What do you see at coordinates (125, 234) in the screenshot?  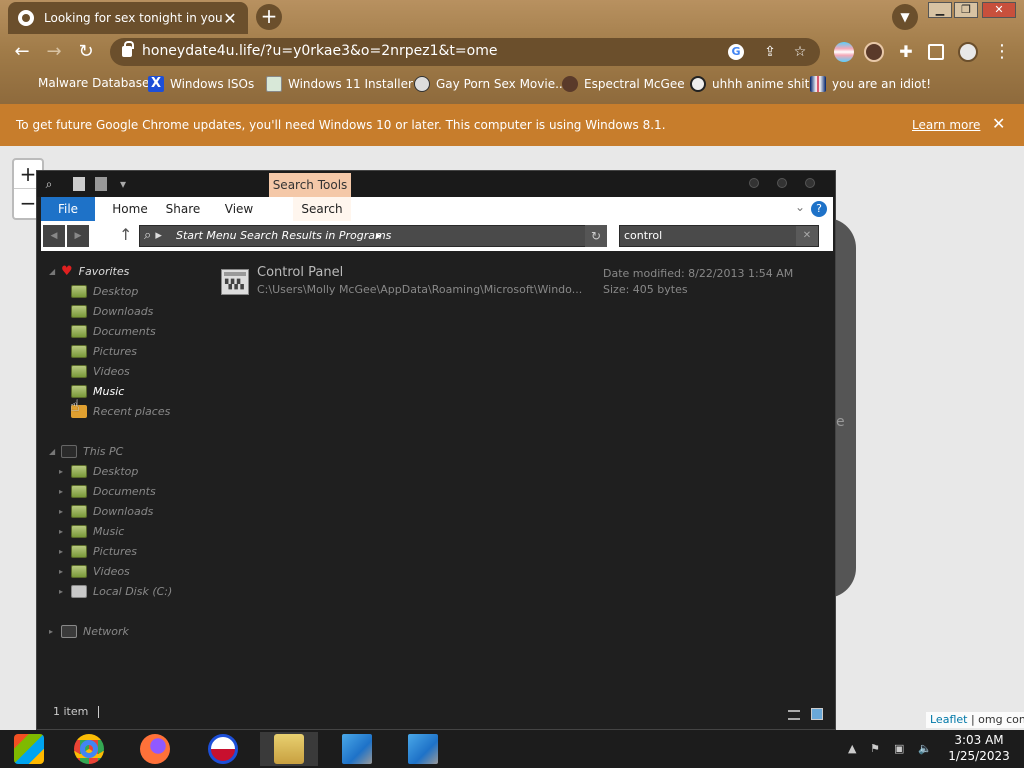 I see `up-arrow-icon: ↑` at bounding box center [125, 234].